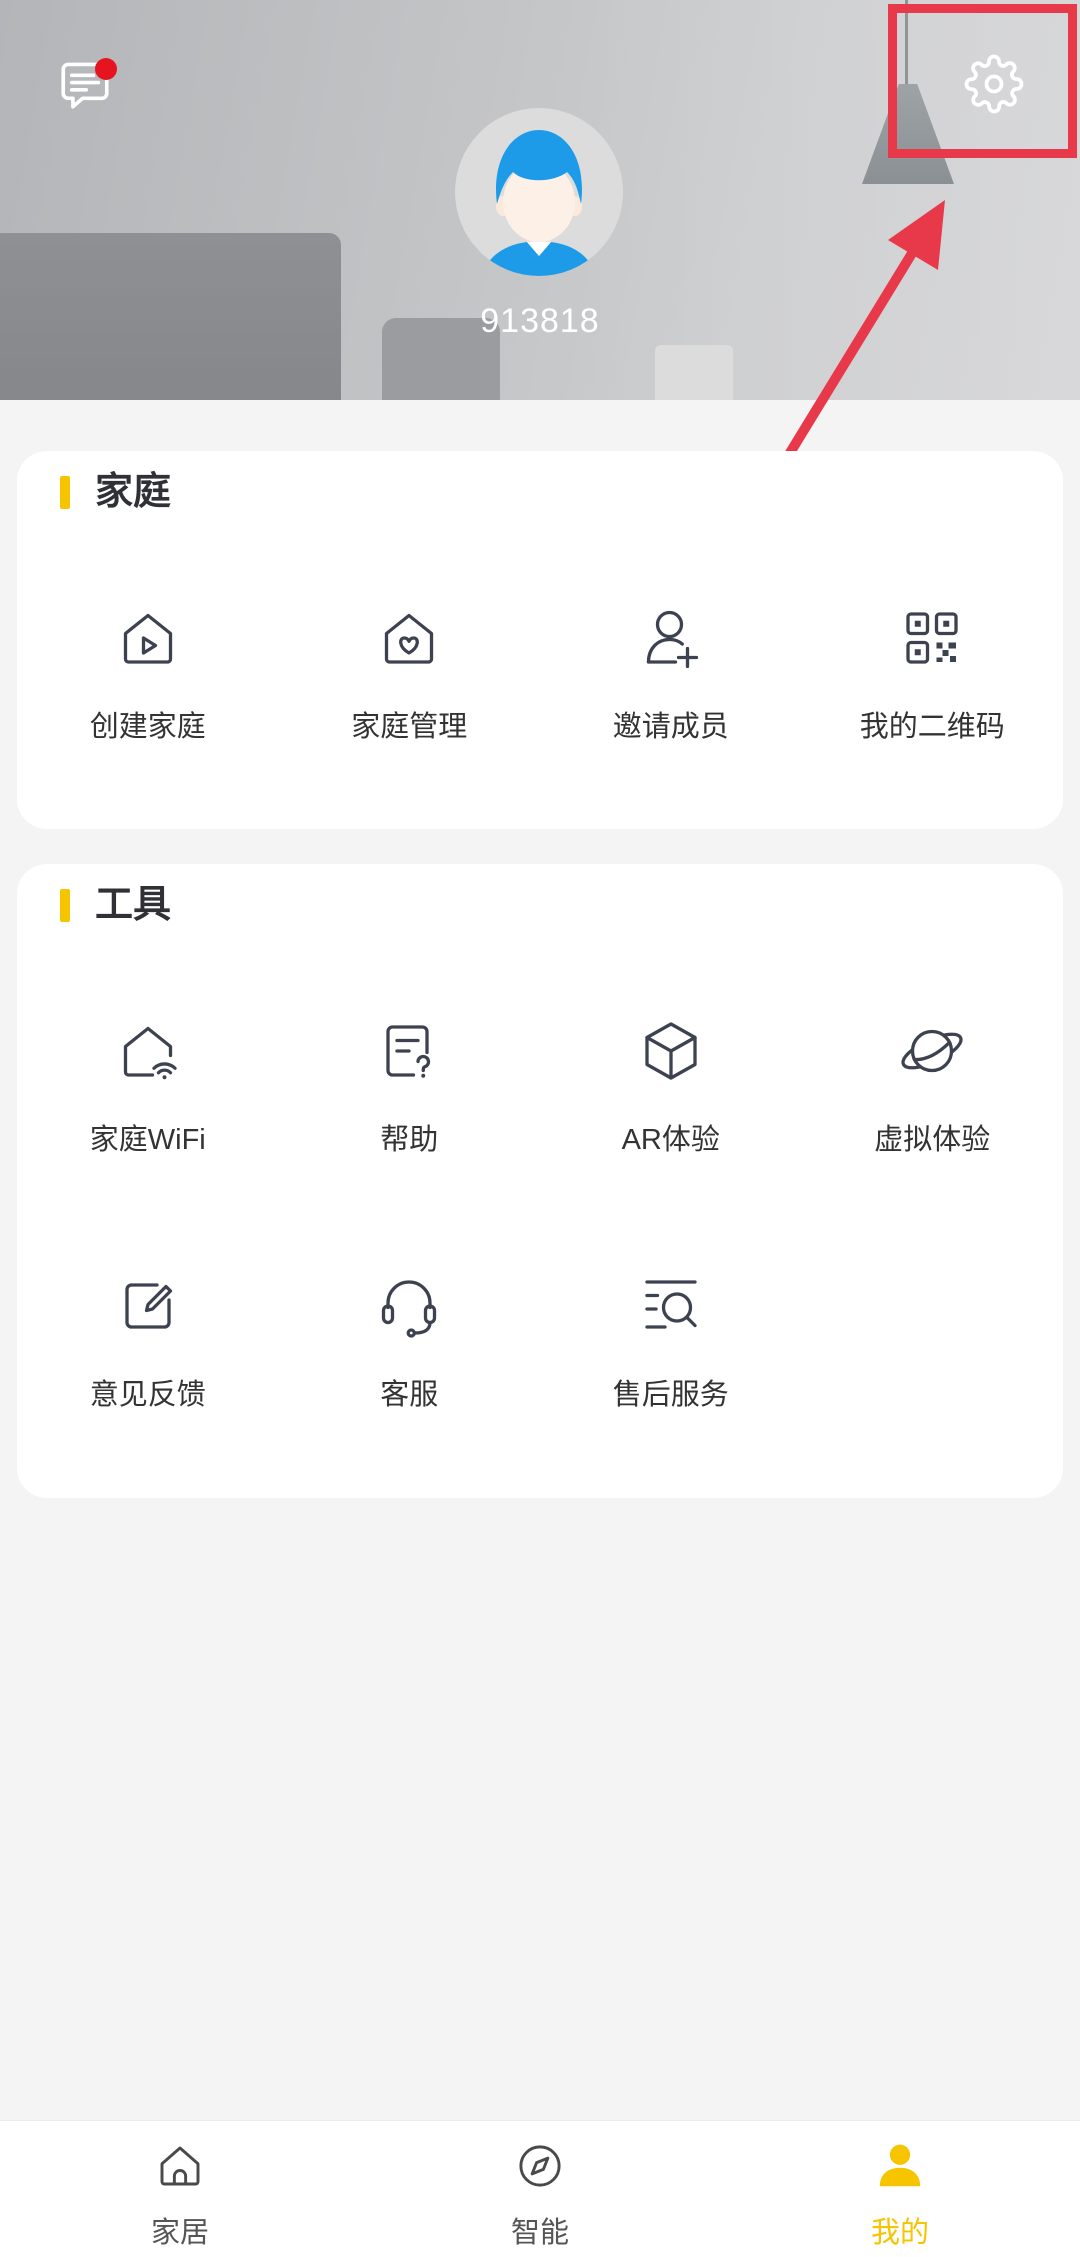 The image size is (1080, 2257). I want to click on home-wifi-item: 家庭WiFi, so click(148, 1087).